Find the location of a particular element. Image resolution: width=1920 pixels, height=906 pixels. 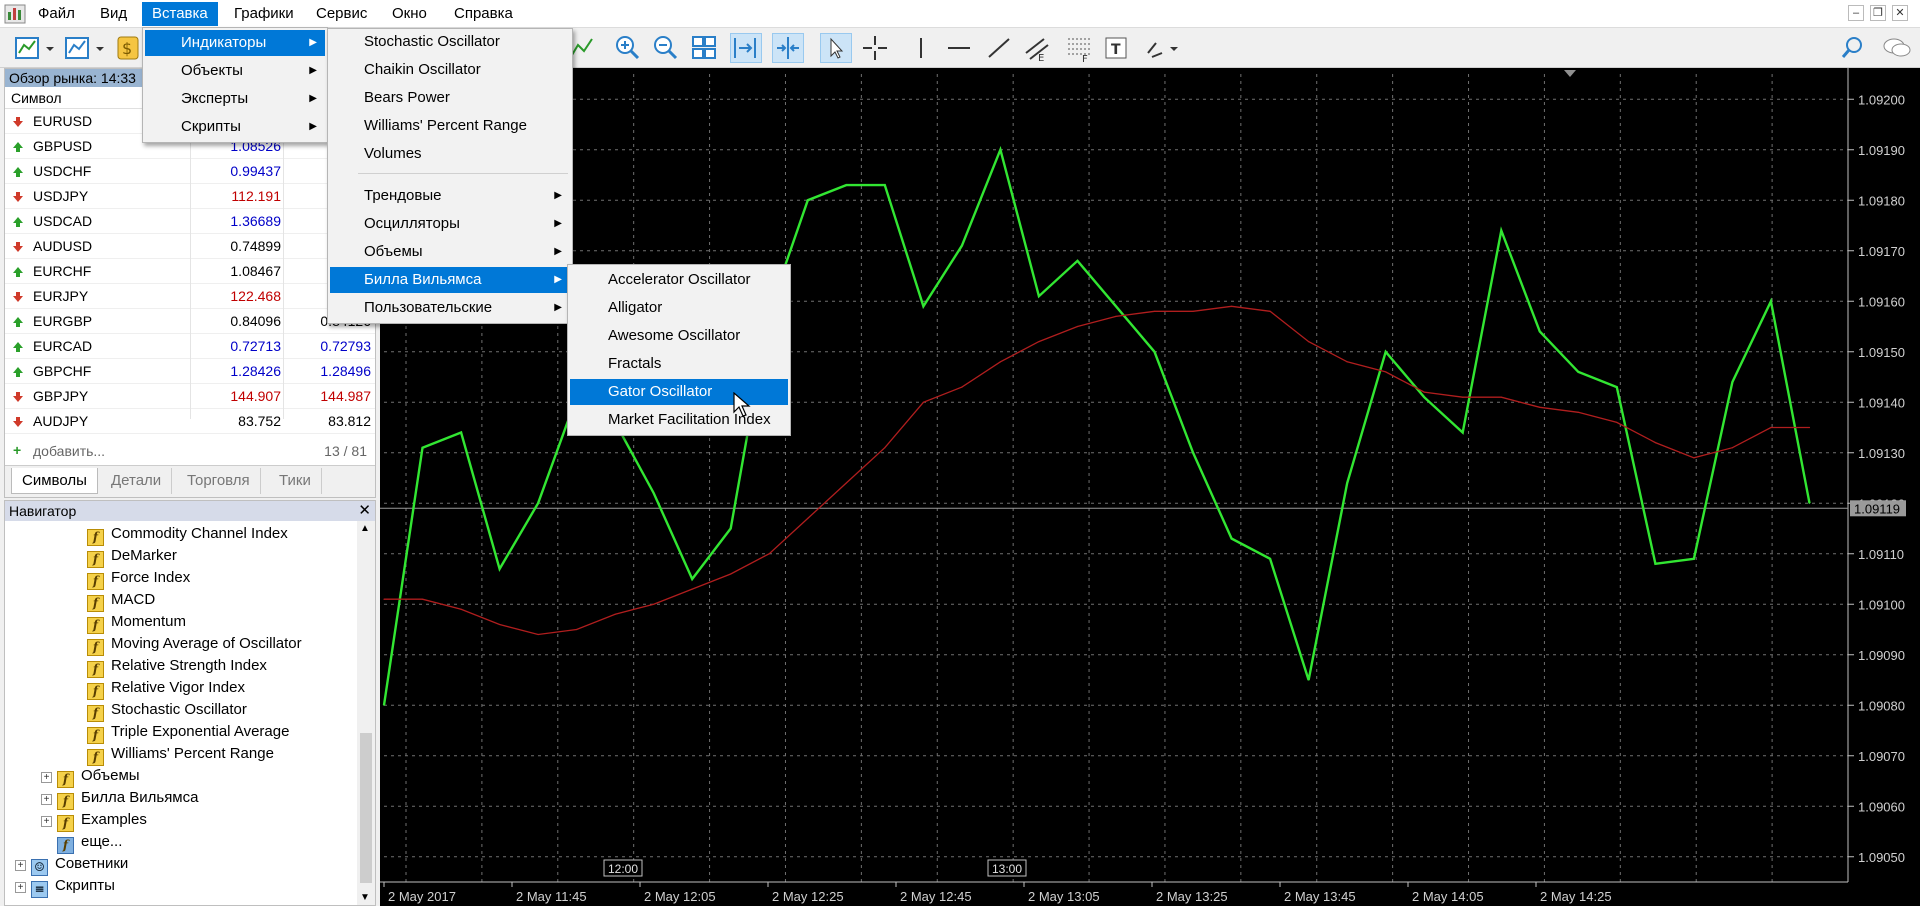

price-label: 1.09110 is located at coordinates (1881, 554).